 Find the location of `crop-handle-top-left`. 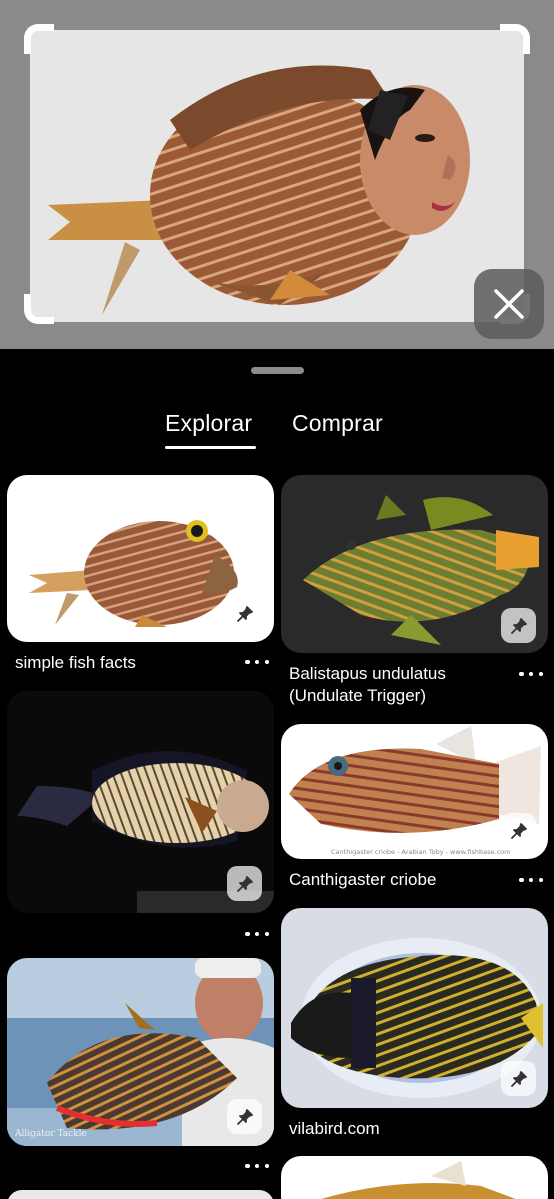

crop-handle-top-left is located at coordinates (39, 39).